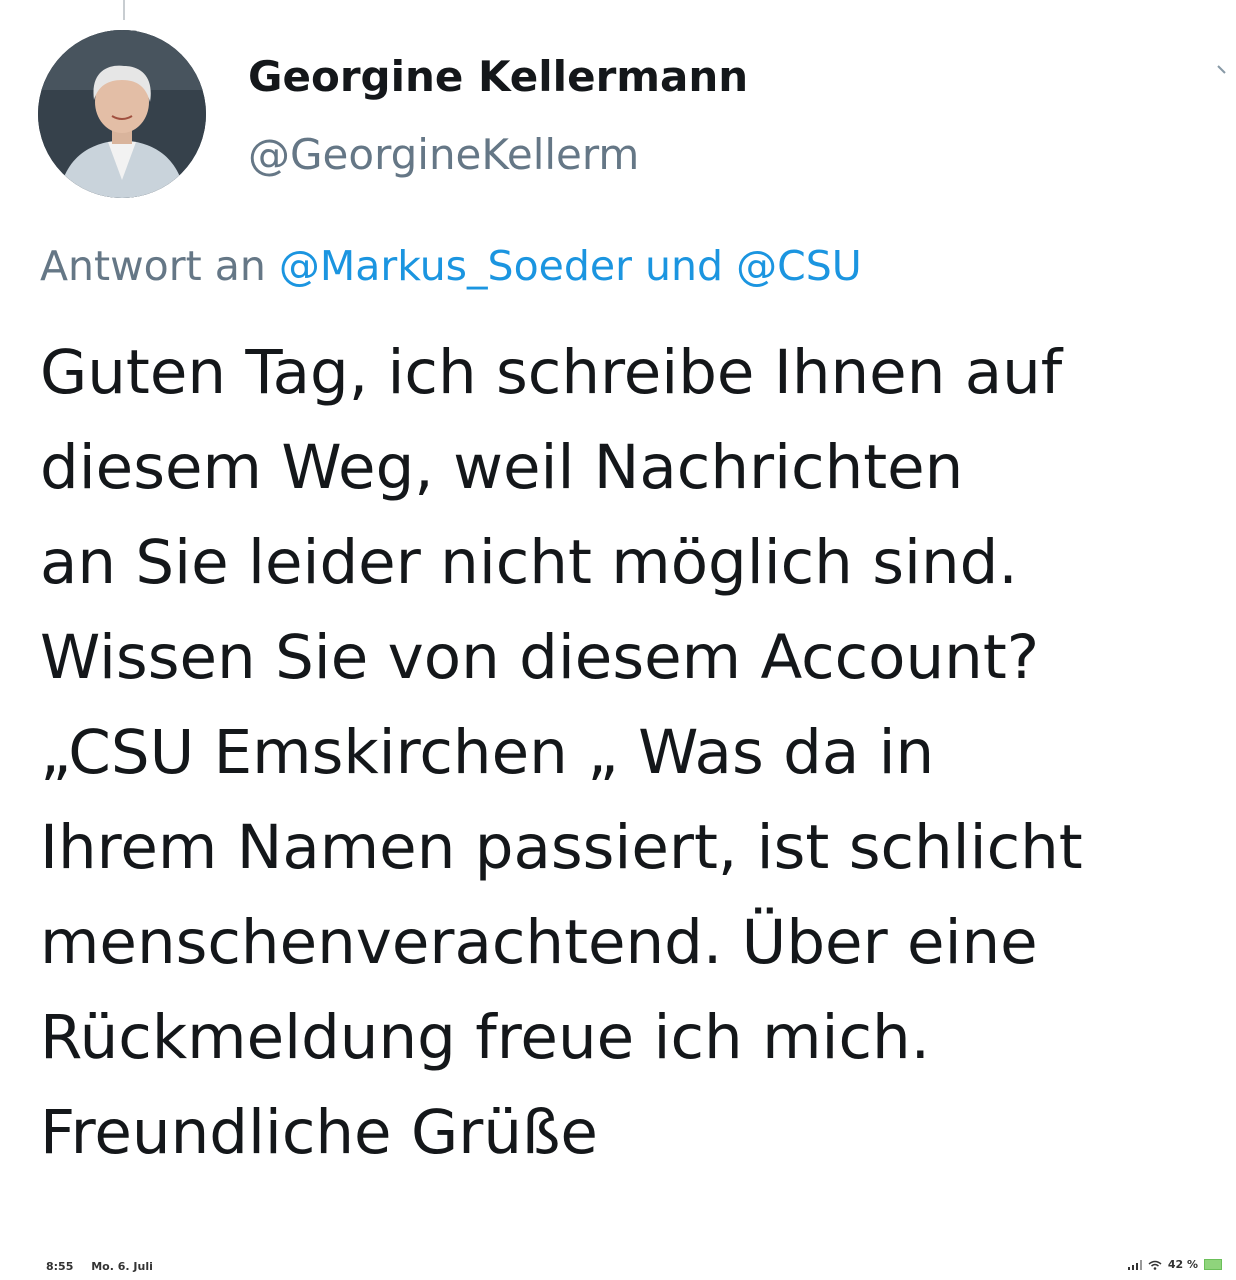 The width and height of the screenshot is (1236, 1280). I want to click on tweet-line: Freundliche Grüße, so click(319, 1132).